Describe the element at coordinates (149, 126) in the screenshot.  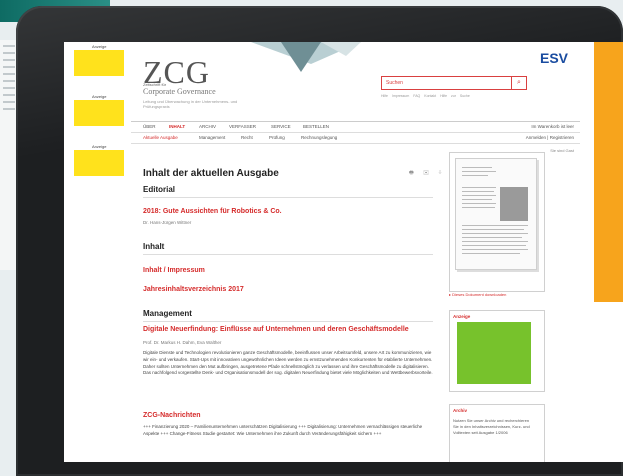
I see `nav-item-ueber: ÜBER` at that location.